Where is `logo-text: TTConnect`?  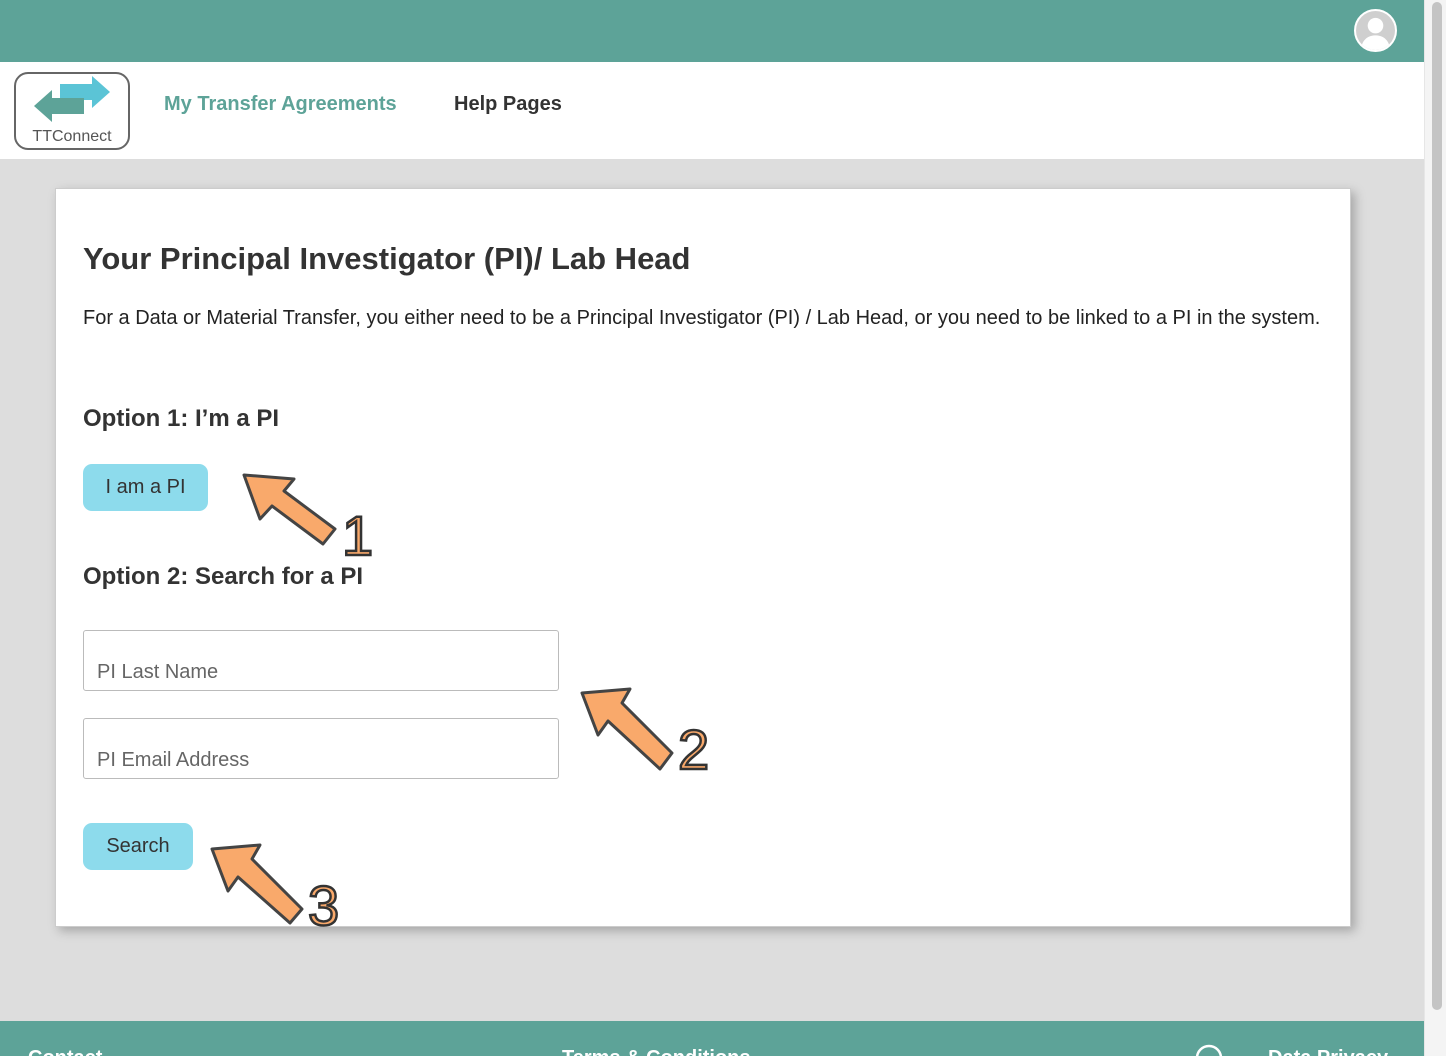
logo-text: TTConnect is located at coordinates (72, 136).